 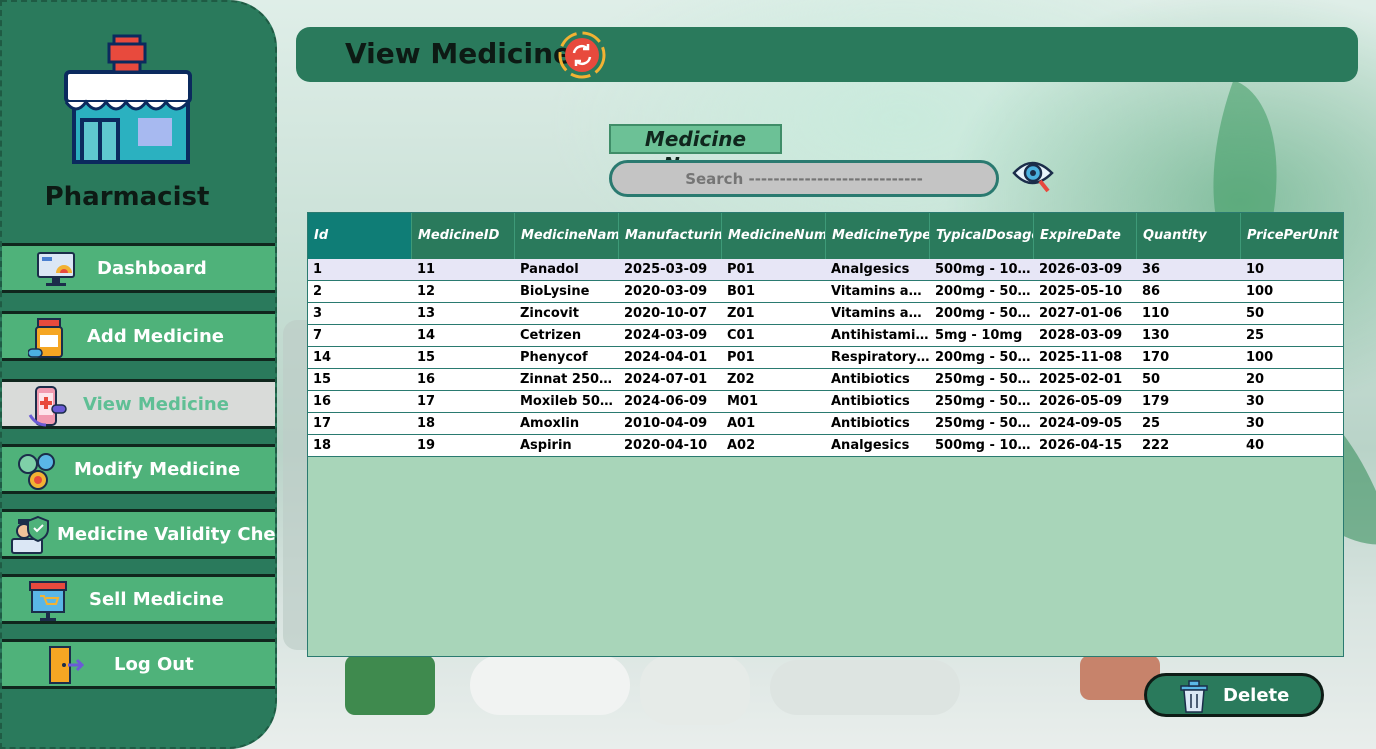 What do you see at coordinates (36, 470) in the screenshot?
I see `molecules-icon` at bounding box center [36, 470].